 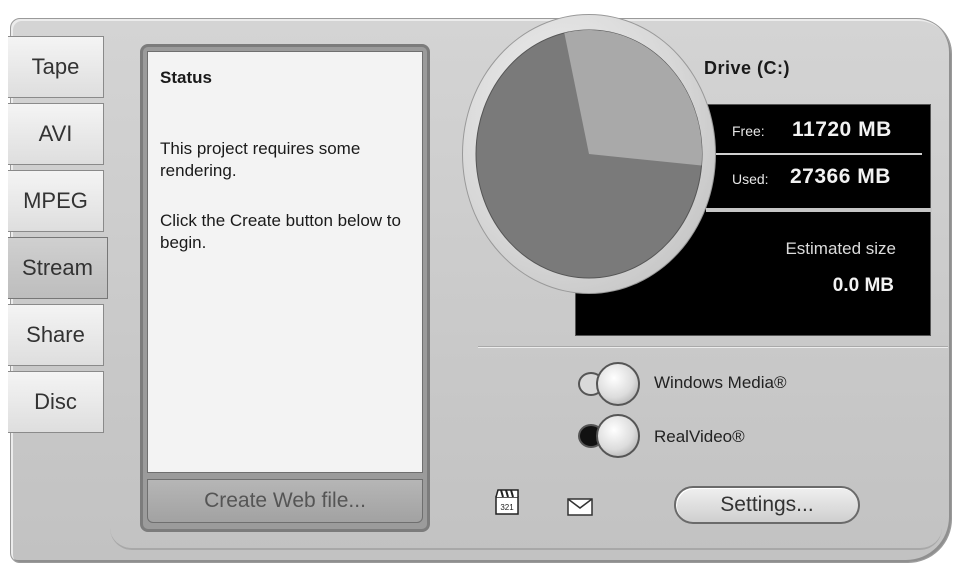 What do you see at coordinates (842, 129) in the screenshot?
I see `free-value: 11720 MB` at bounding box center [842, 129].